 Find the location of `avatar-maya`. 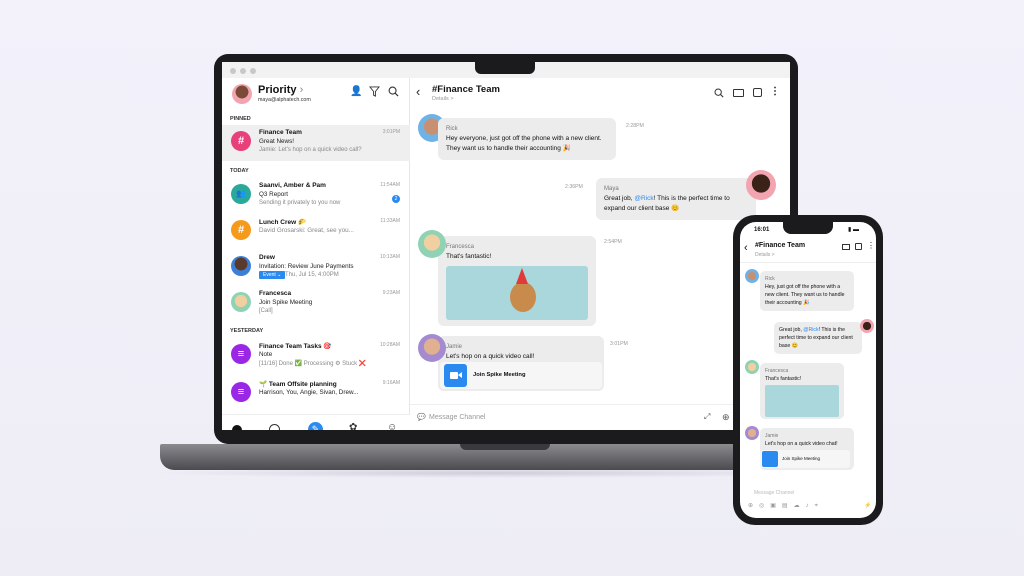

avatar-maya is located at coordinates (867, 326).